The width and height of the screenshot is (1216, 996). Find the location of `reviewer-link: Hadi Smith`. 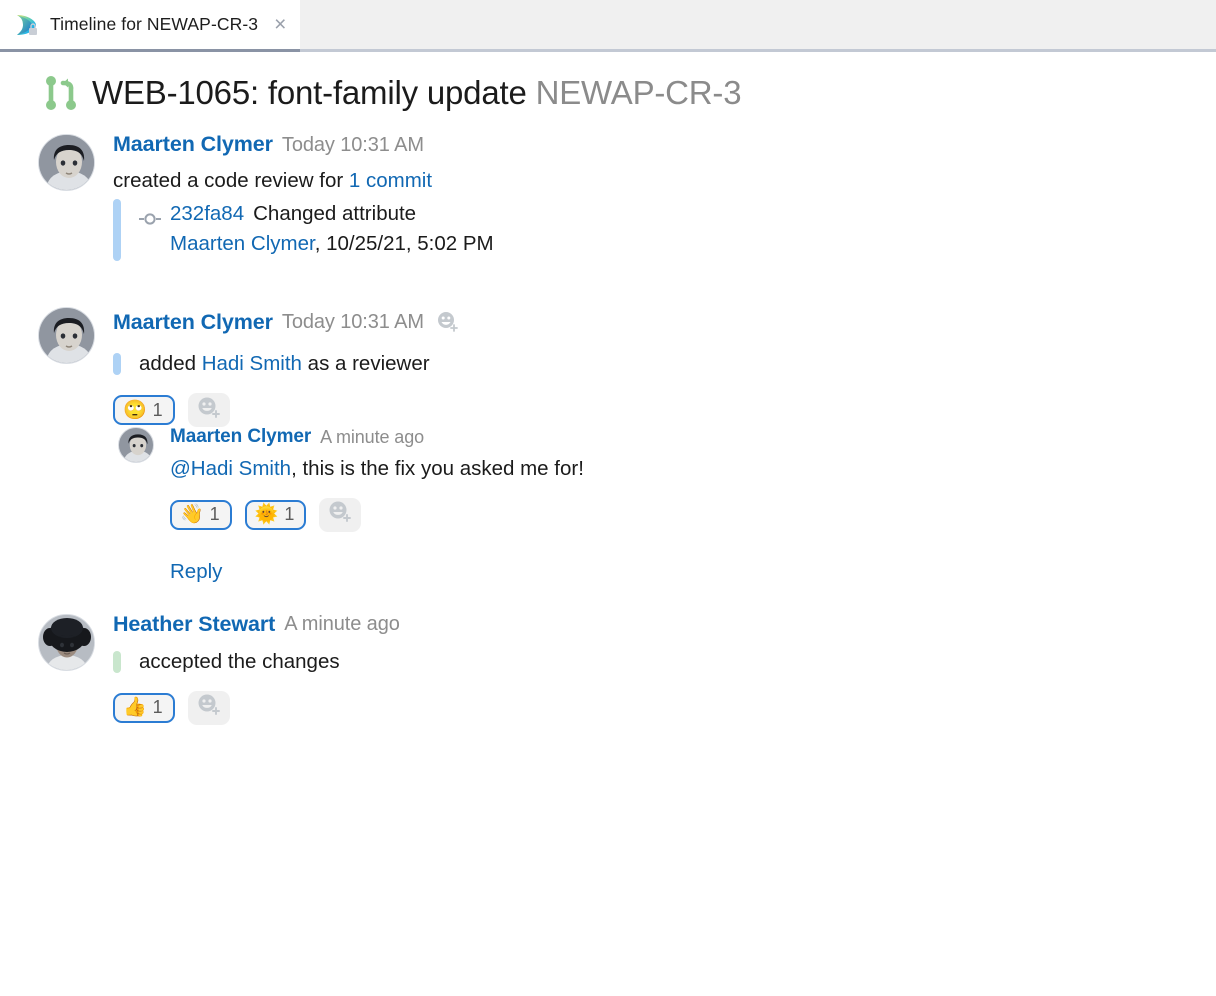

reviewer-link: Hadi Smith is located at coordinates (252, 363).